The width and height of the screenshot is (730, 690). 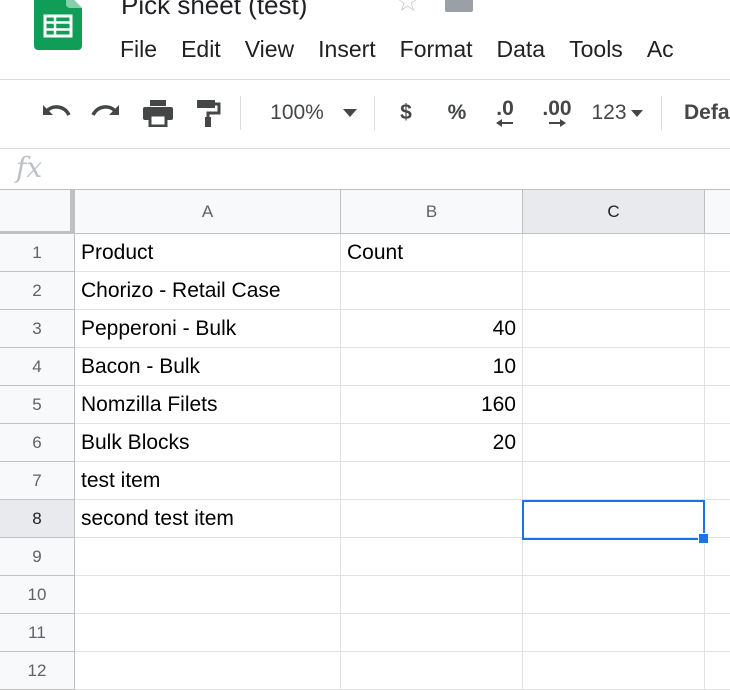 What do you see at coordinates (208, 367) in the screenshot?
I see `cell-a4: Bacon - Bulk` at bounding box center [208, 367].